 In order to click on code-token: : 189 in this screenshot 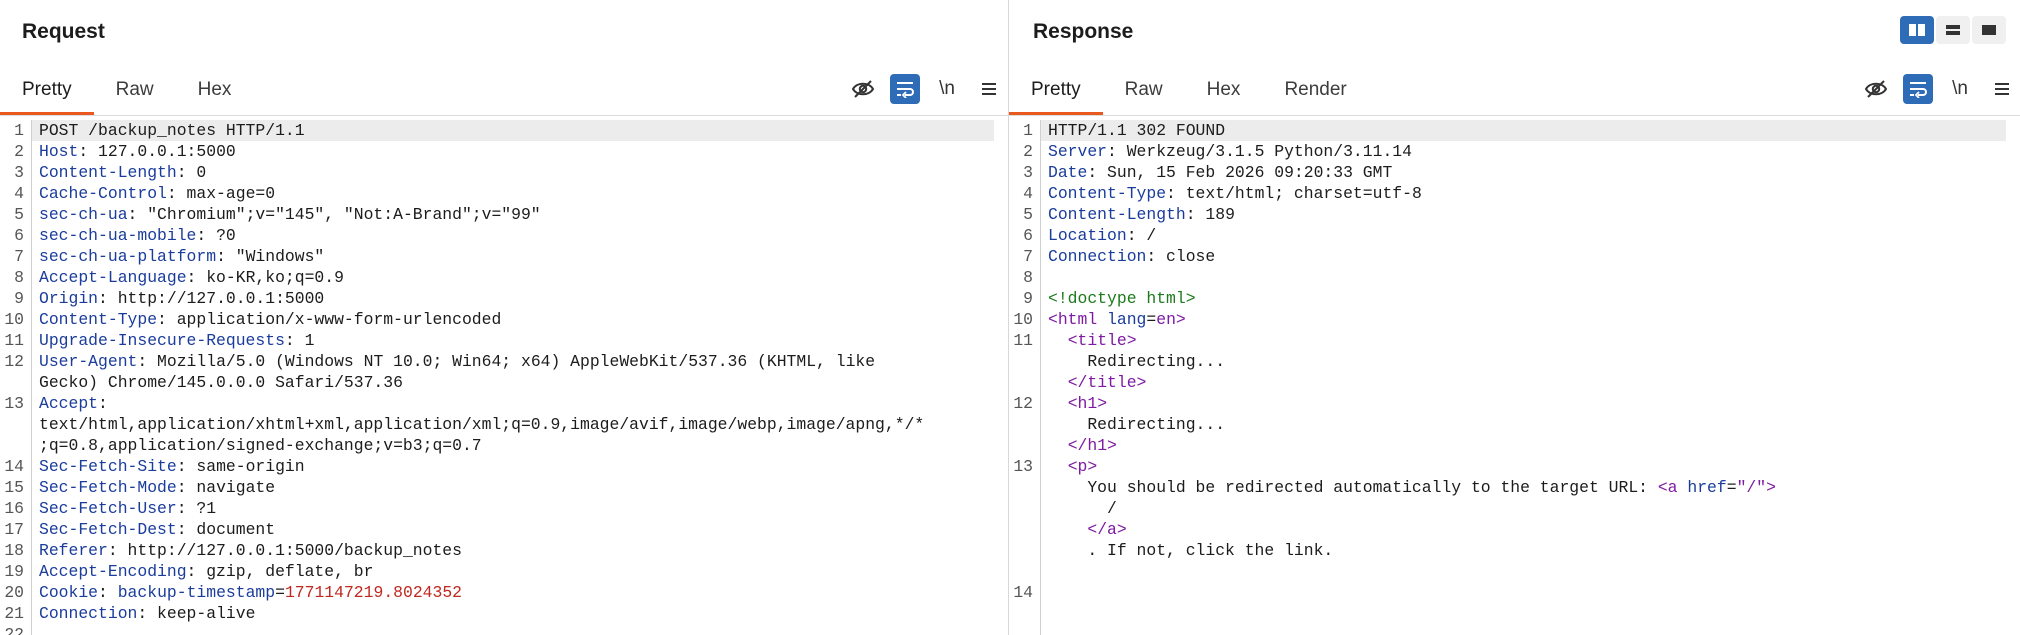, I will do `click(1210, 214)`.